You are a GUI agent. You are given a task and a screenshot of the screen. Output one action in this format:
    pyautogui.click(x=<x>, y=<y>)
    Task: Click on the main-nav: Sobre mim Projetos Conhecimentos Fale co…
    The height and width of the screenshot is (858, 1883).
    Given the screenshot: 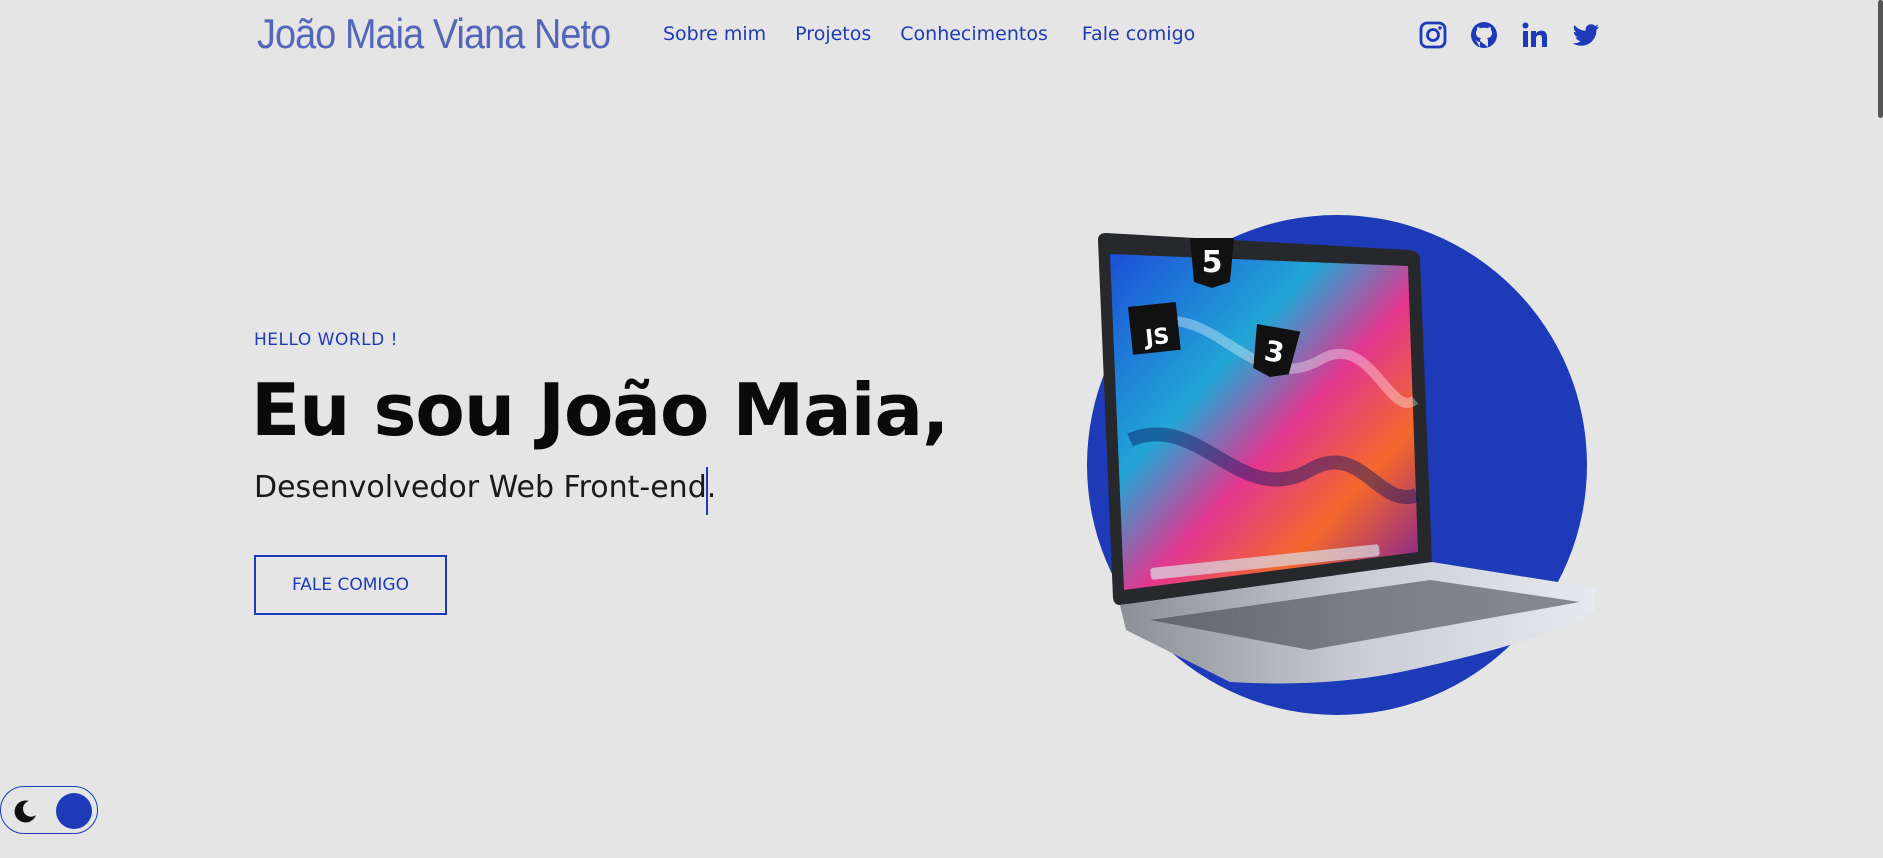 What is the action you would take?
    pyautogui.click(x=943, y=34)
    